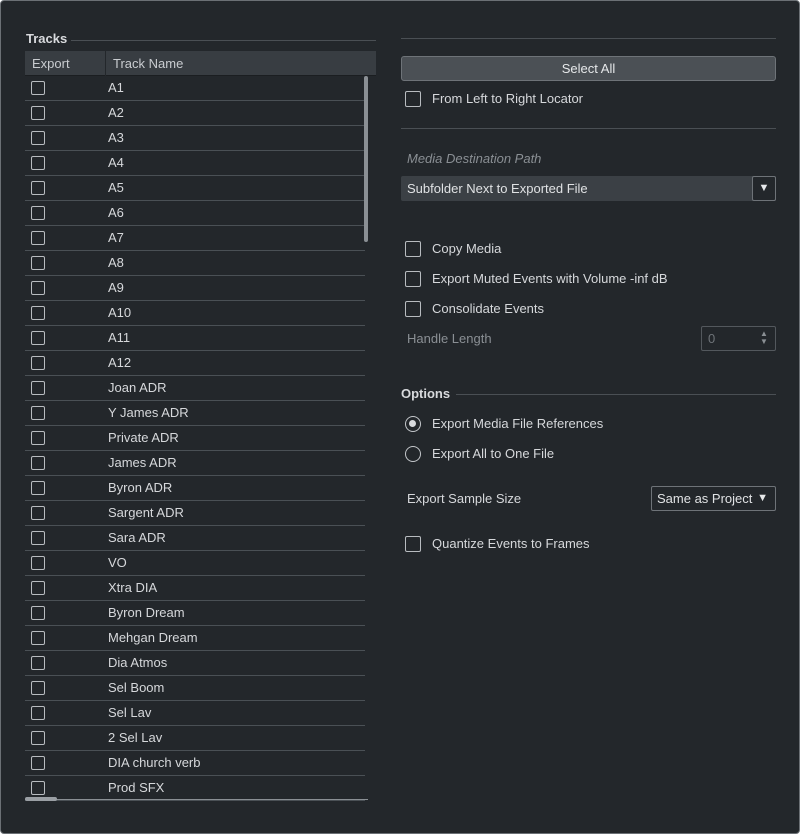  What do you see at coordinates (195, 738) in the screenshot?
I see `table-row: 2 Sel Lav` at bounding box center [195, 738].